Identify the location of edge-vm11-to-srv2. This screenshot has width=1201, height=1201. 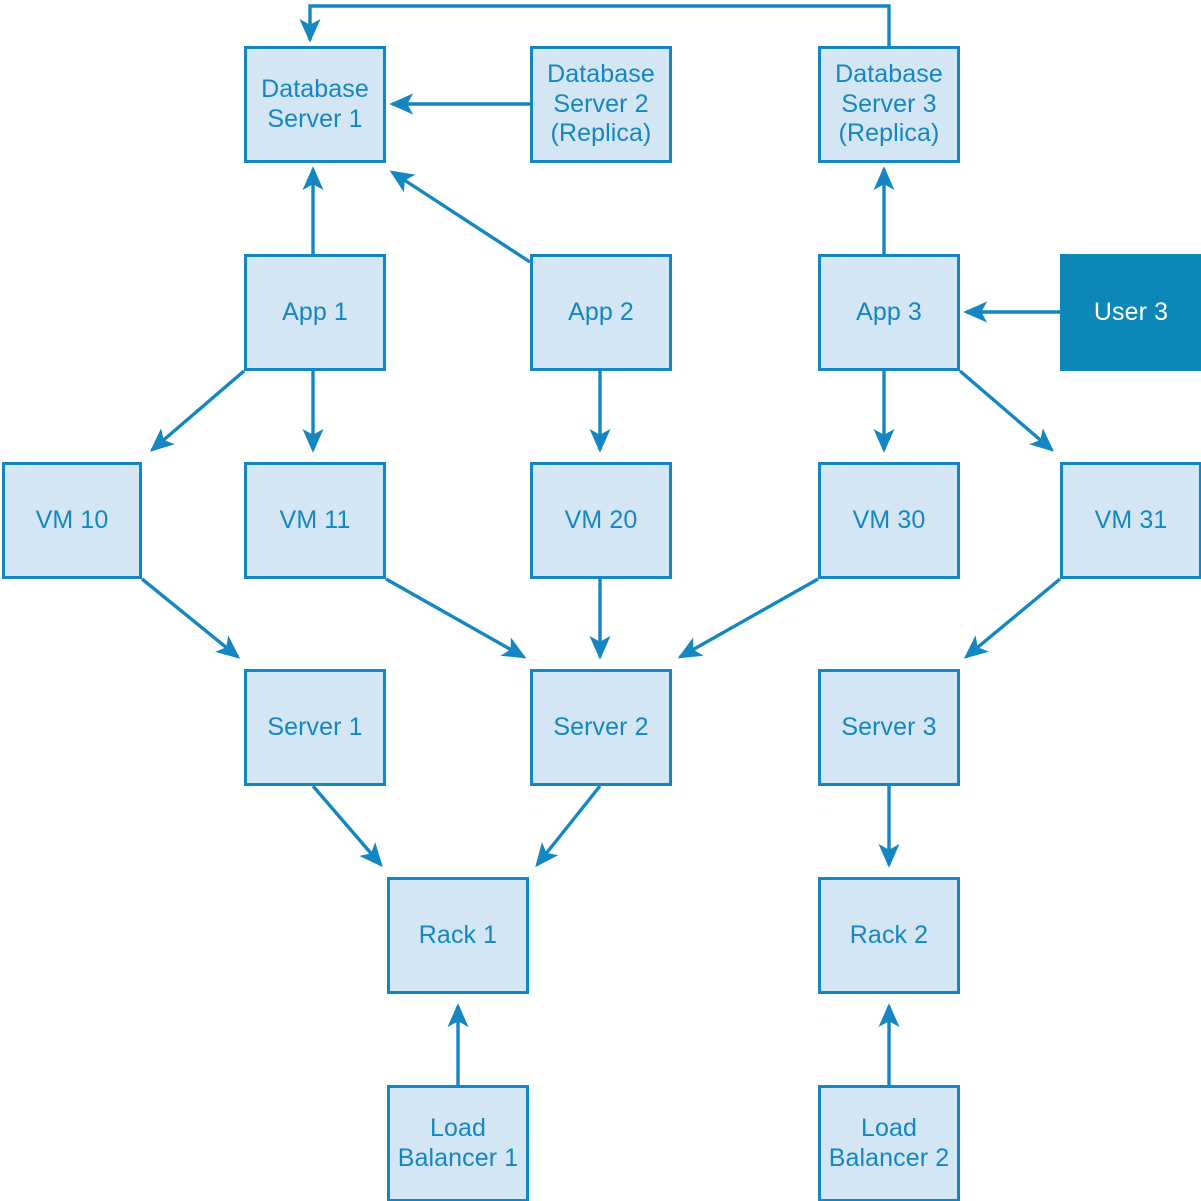
(456, 618).